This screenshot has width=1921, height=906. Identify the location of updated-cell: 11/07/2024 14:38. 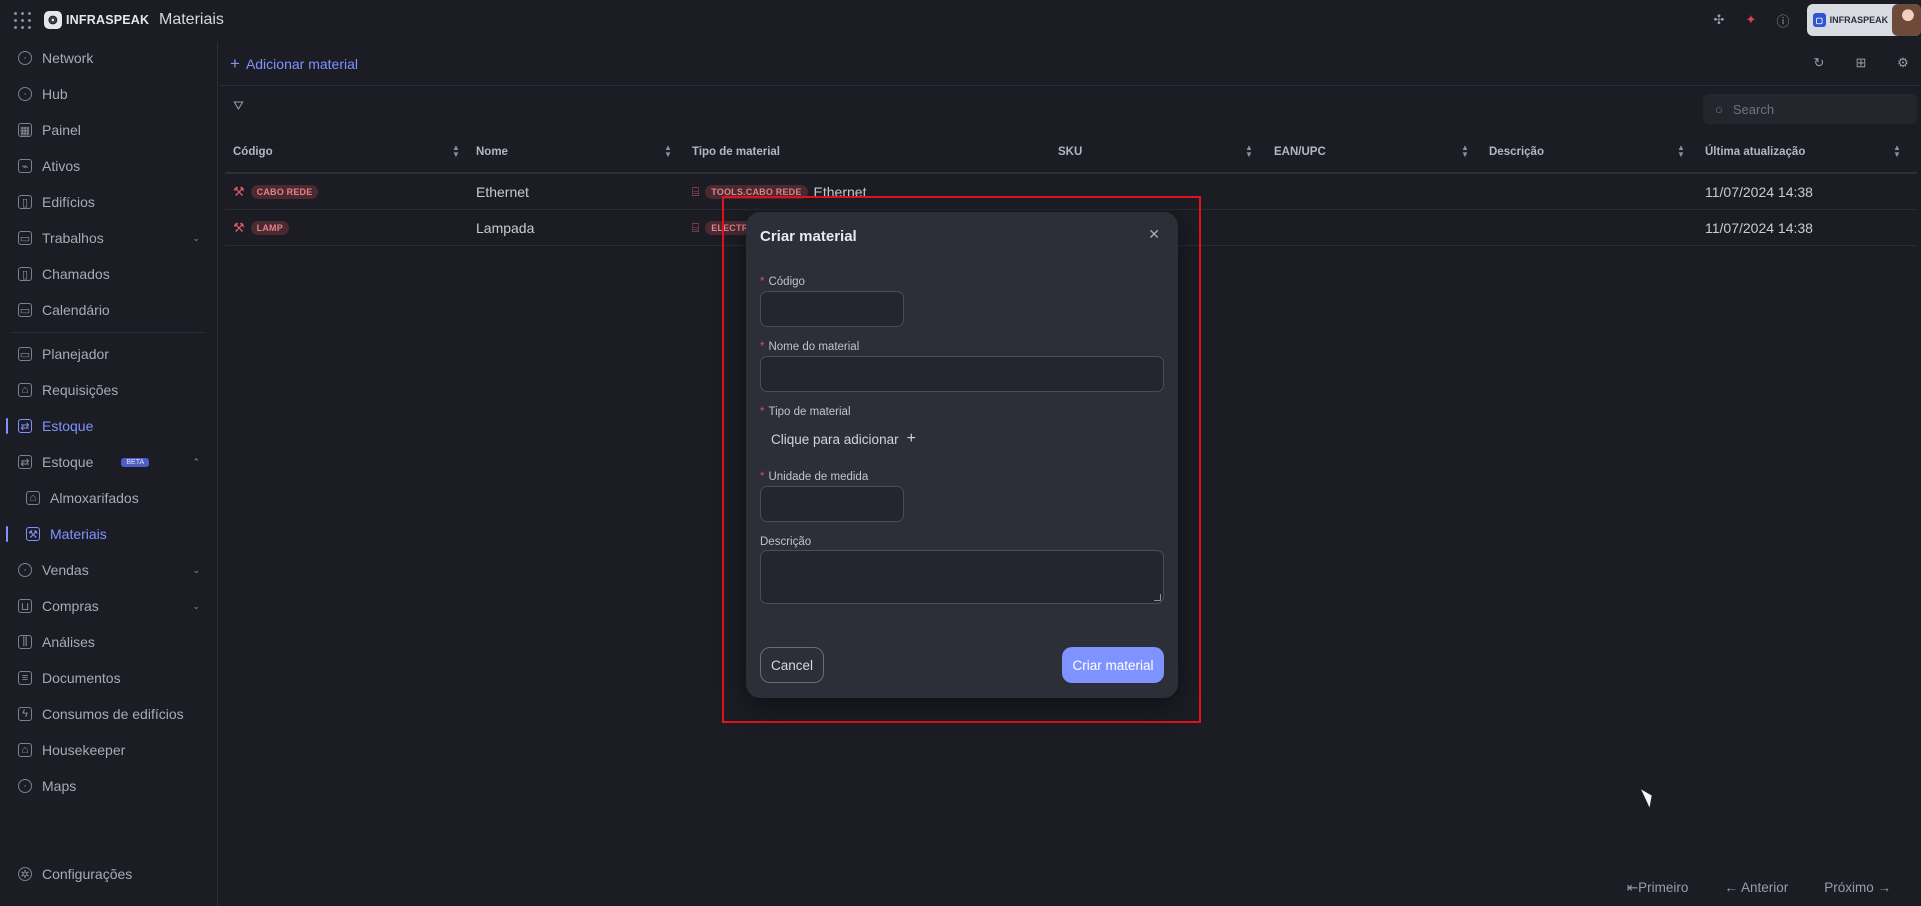
(1759, 192).